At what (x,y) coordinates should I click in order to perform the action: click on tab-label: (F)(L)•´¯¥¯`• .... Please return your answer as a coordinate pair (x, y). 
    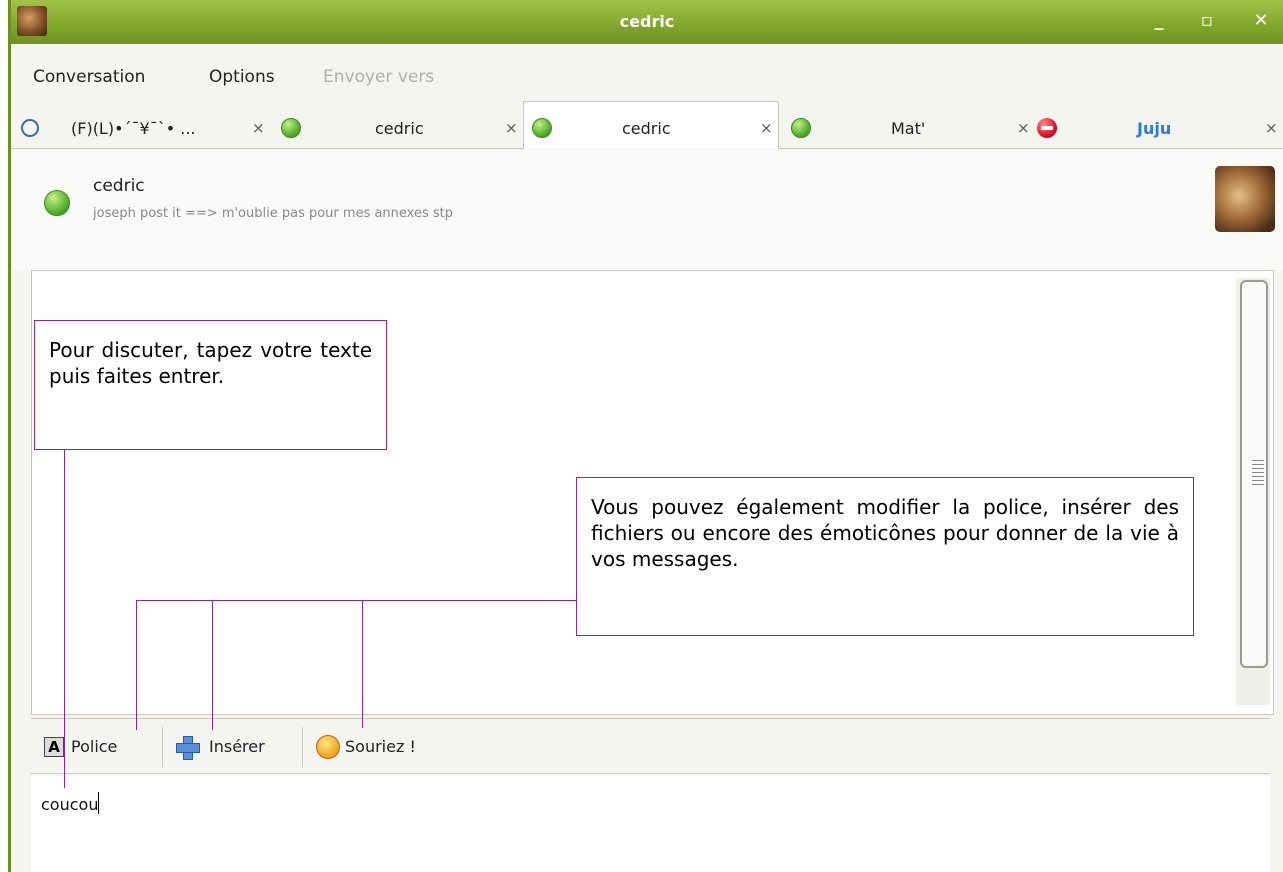
    Looking at the image, I should click on (133, 128).